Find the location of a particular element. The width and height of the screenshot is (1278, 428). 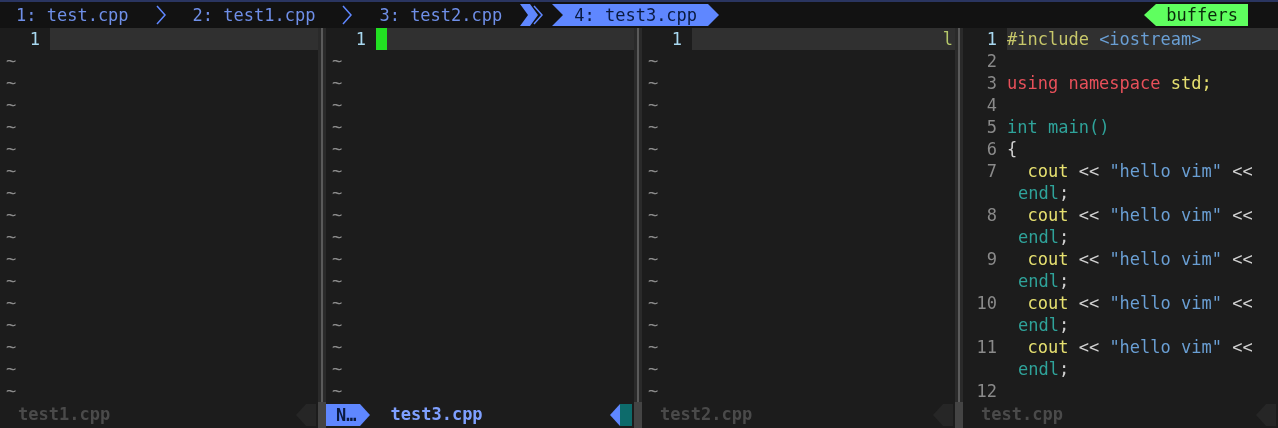

mode-arrow-icon is located at coordinates (621, 415).